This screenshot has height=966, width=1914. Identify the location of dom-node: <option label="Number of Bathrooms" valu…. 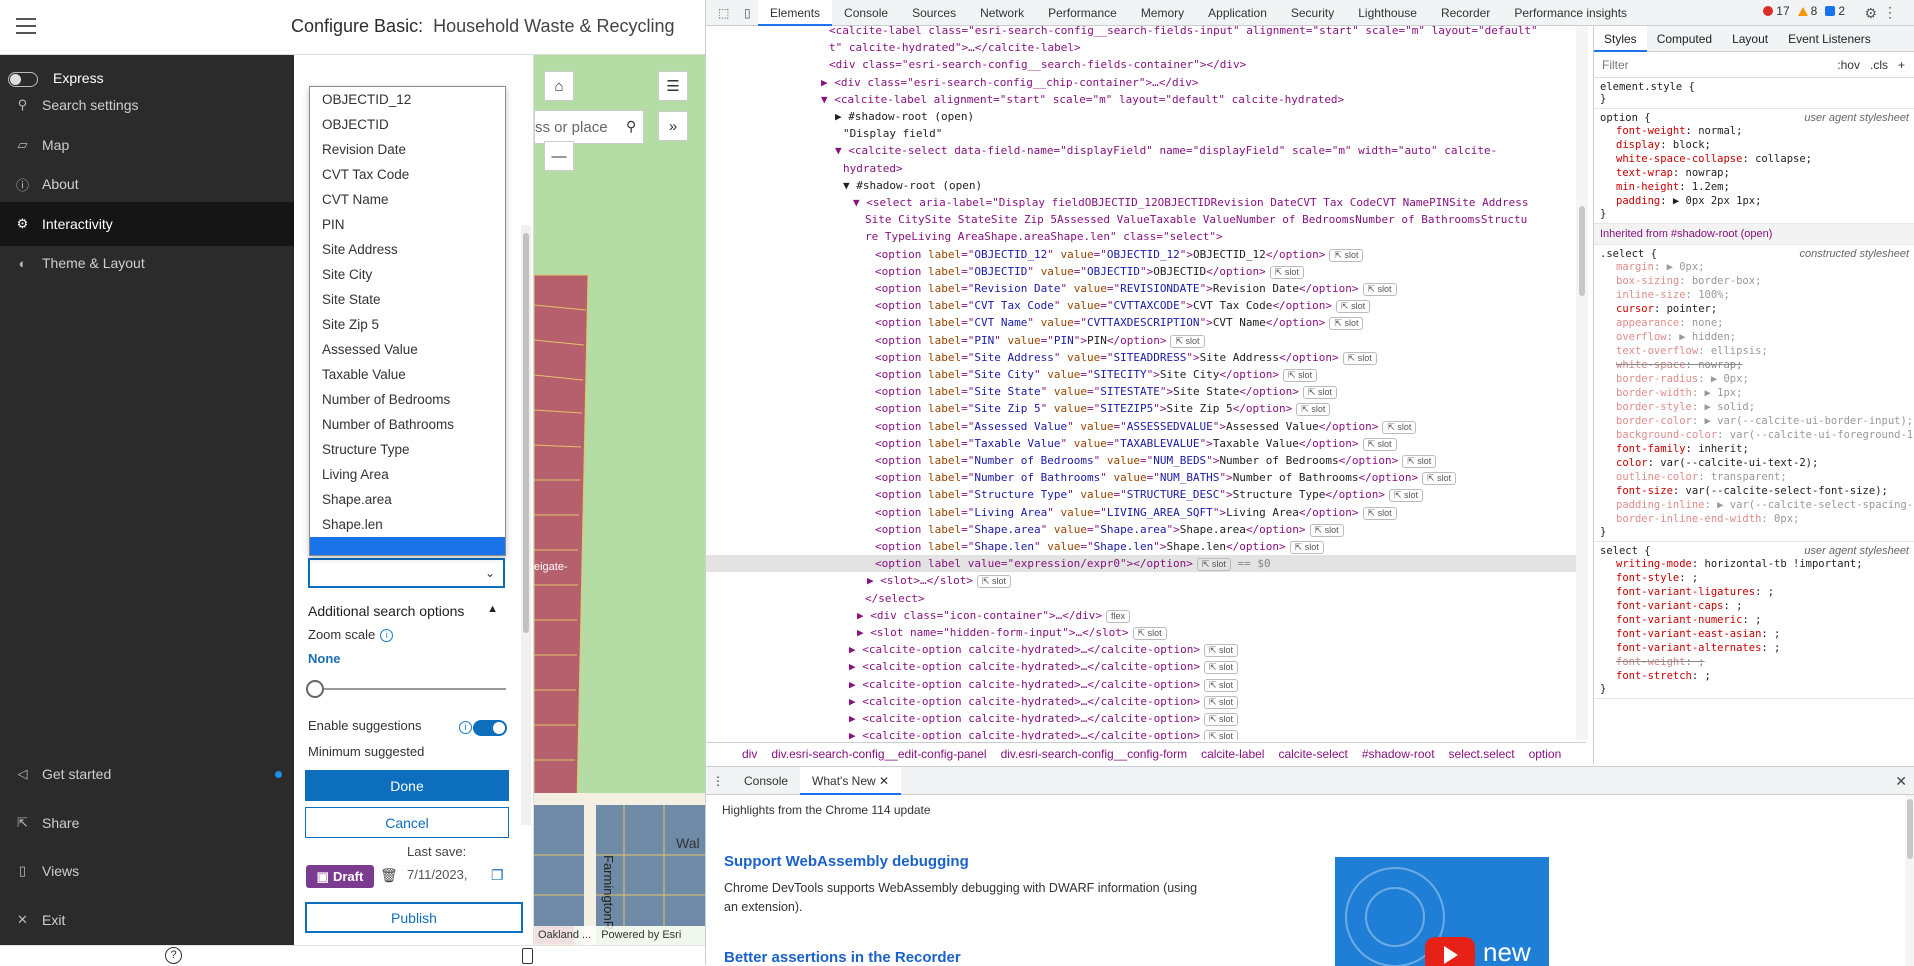
(1141, 477).